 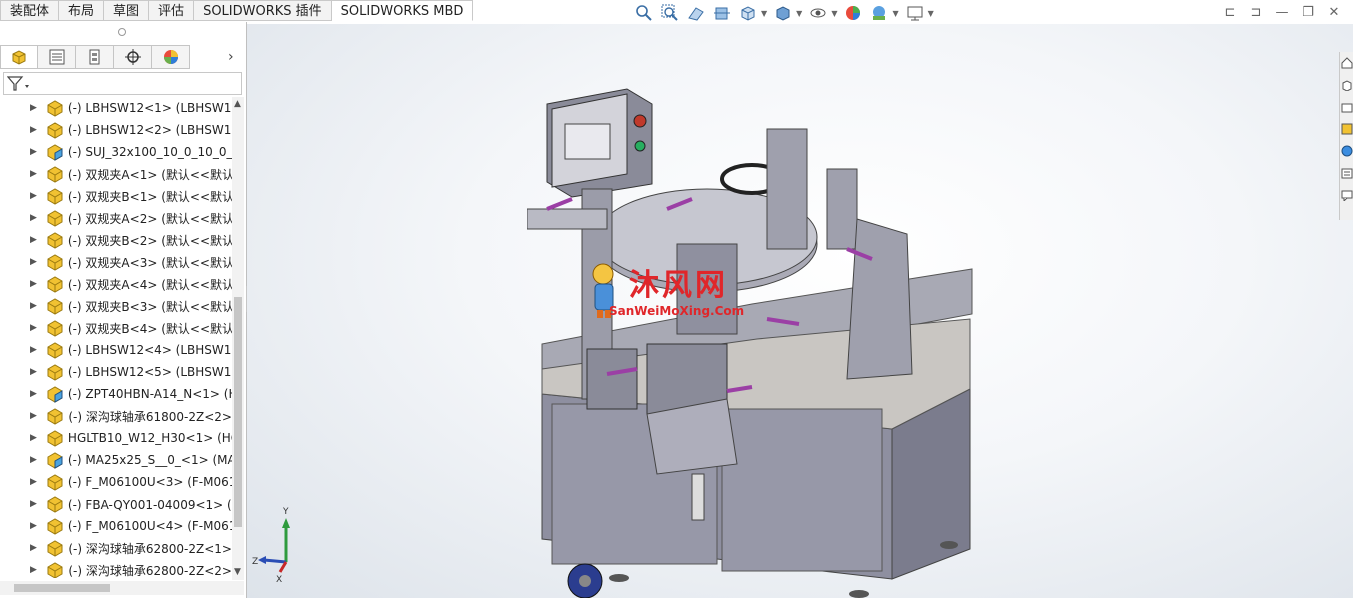 What do you see at coordinates (1346, 107) in the screenshot?
I see `file-explorer-icon` at bounding box center [1346, 107].